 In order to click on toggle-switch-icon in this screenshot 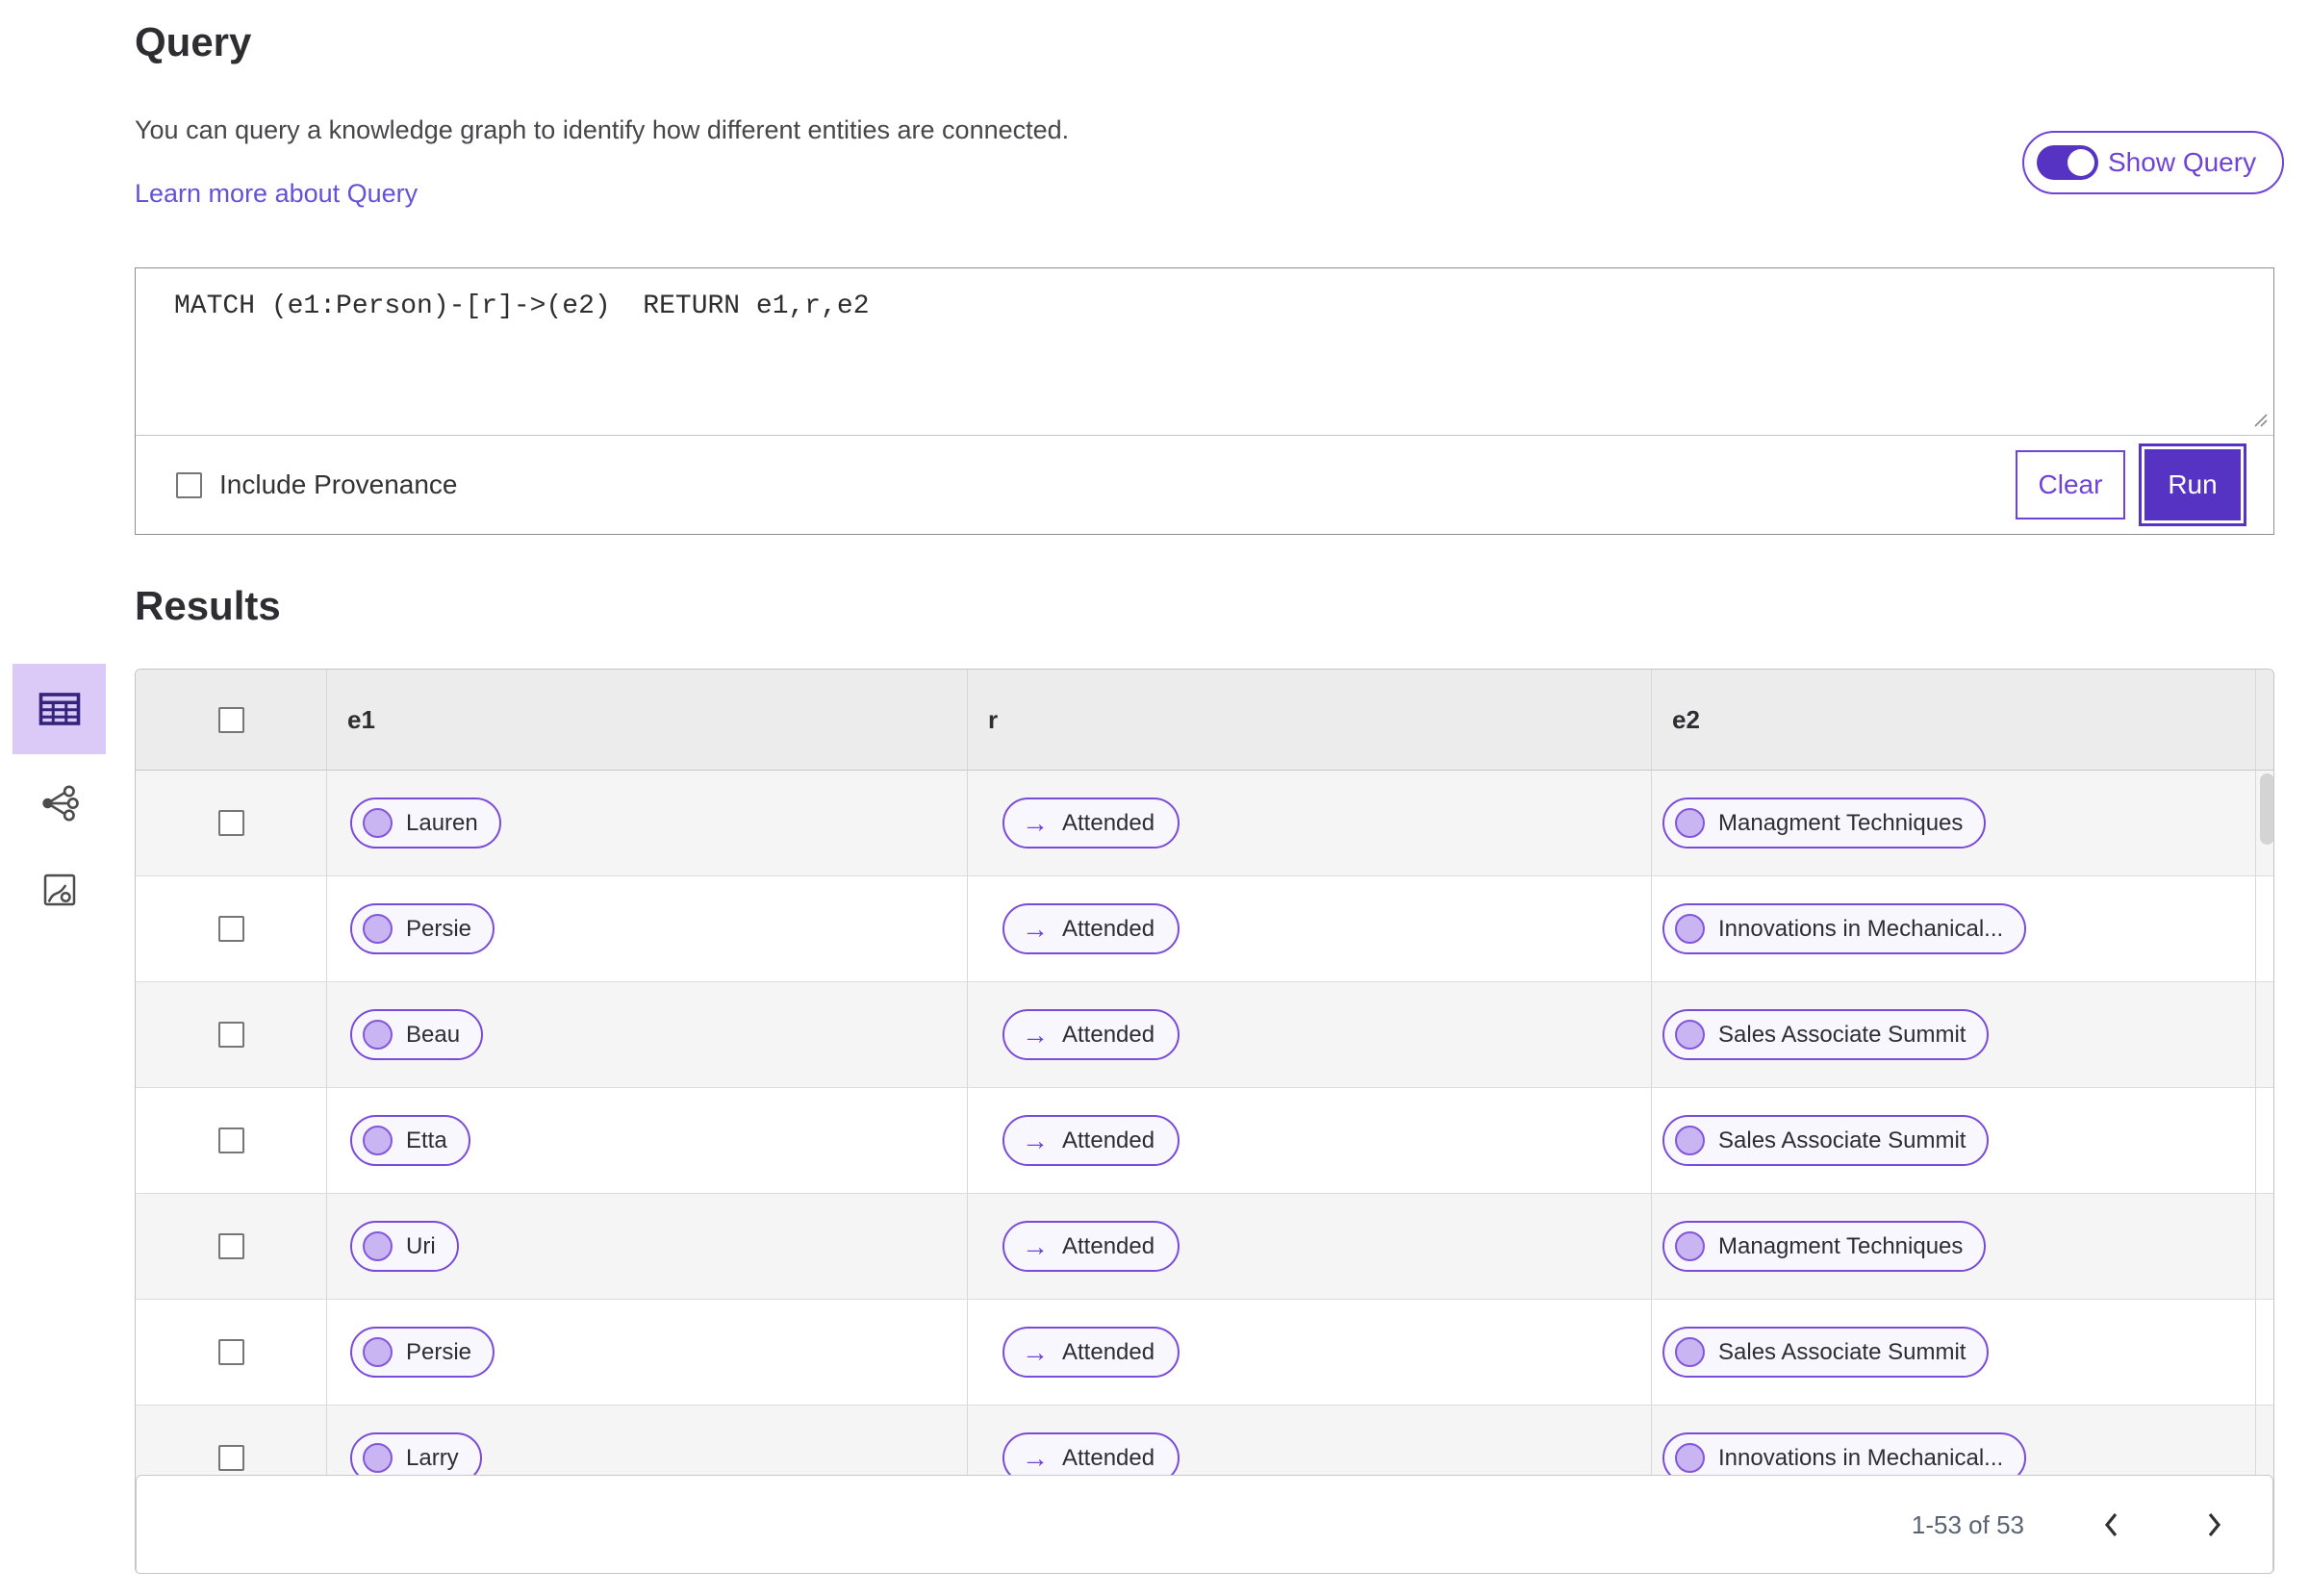, I will do `click(2067, 162)`.